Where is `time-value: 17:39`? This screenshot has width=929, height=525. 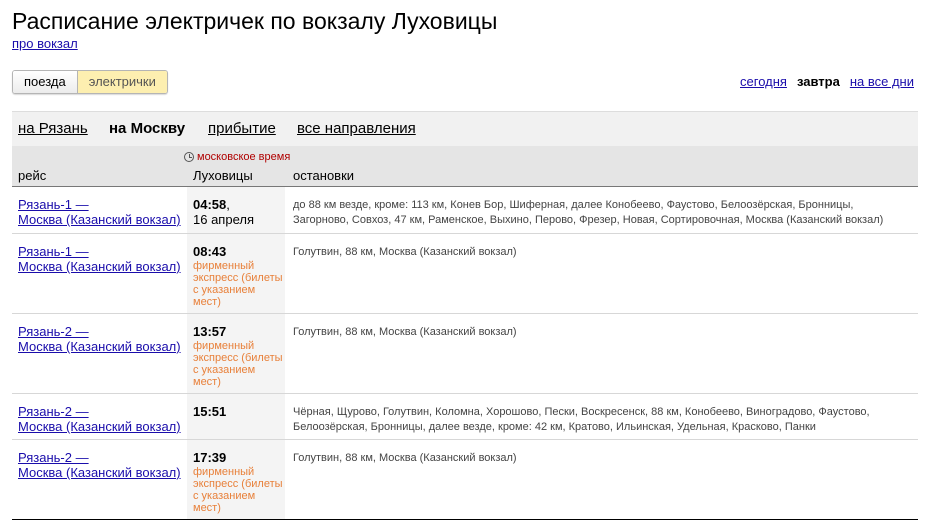 time-value: 17:39 is located at coordinates (210, 457).